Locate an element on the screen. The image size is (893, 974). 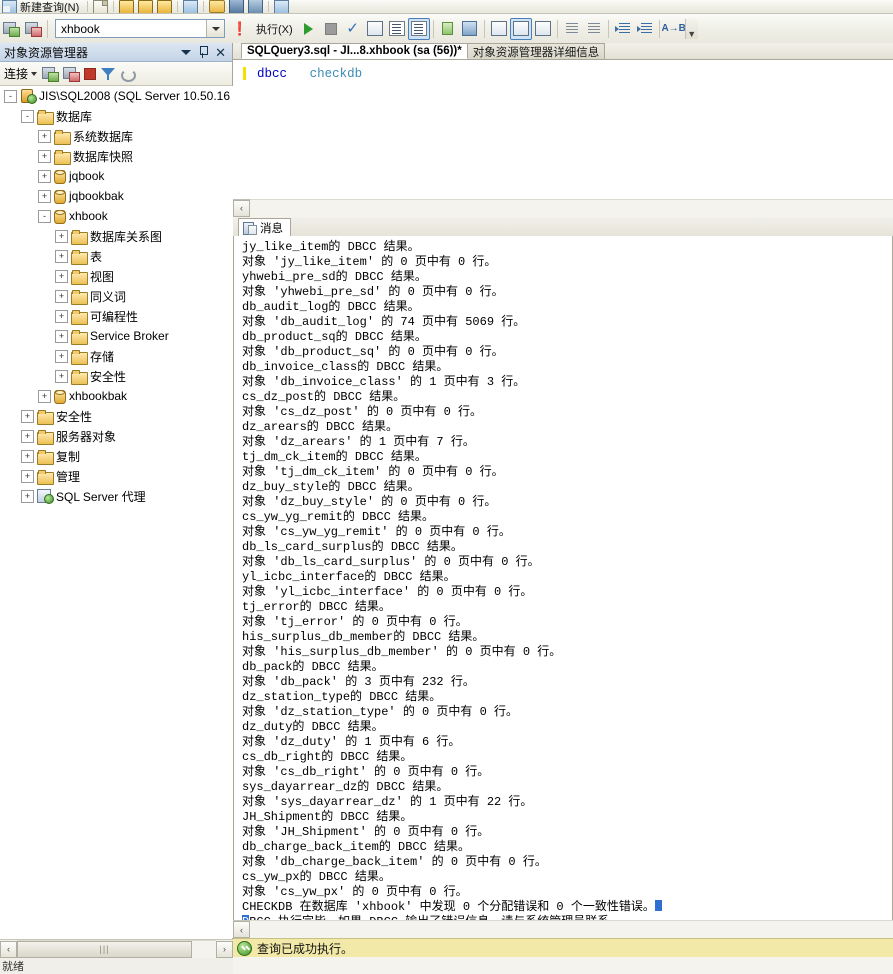
scroll-right-button: › is located at coordinates (224, 949).